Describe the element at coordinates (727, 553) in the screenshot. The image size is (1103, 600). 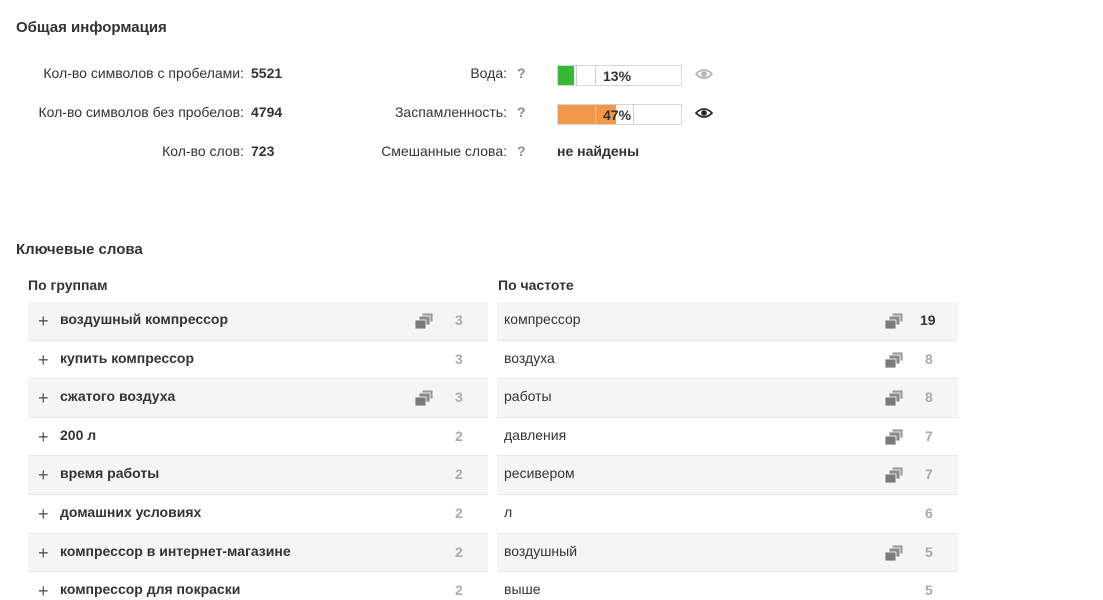
I see `frequency-row: воздушный 5` at that location.